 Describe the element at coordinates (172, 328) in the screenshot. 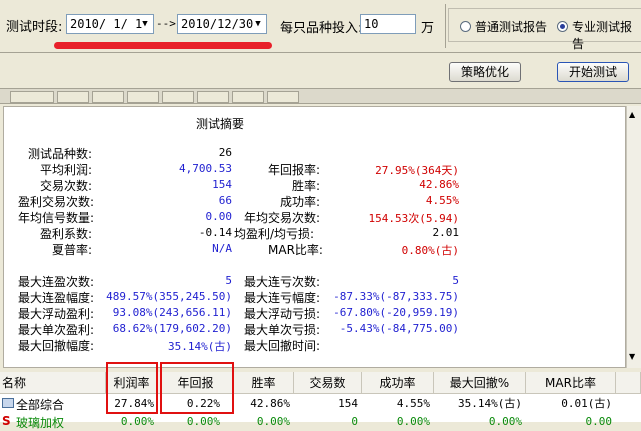

I see `summary-value: 68.62%(179,602.20)` at that location.